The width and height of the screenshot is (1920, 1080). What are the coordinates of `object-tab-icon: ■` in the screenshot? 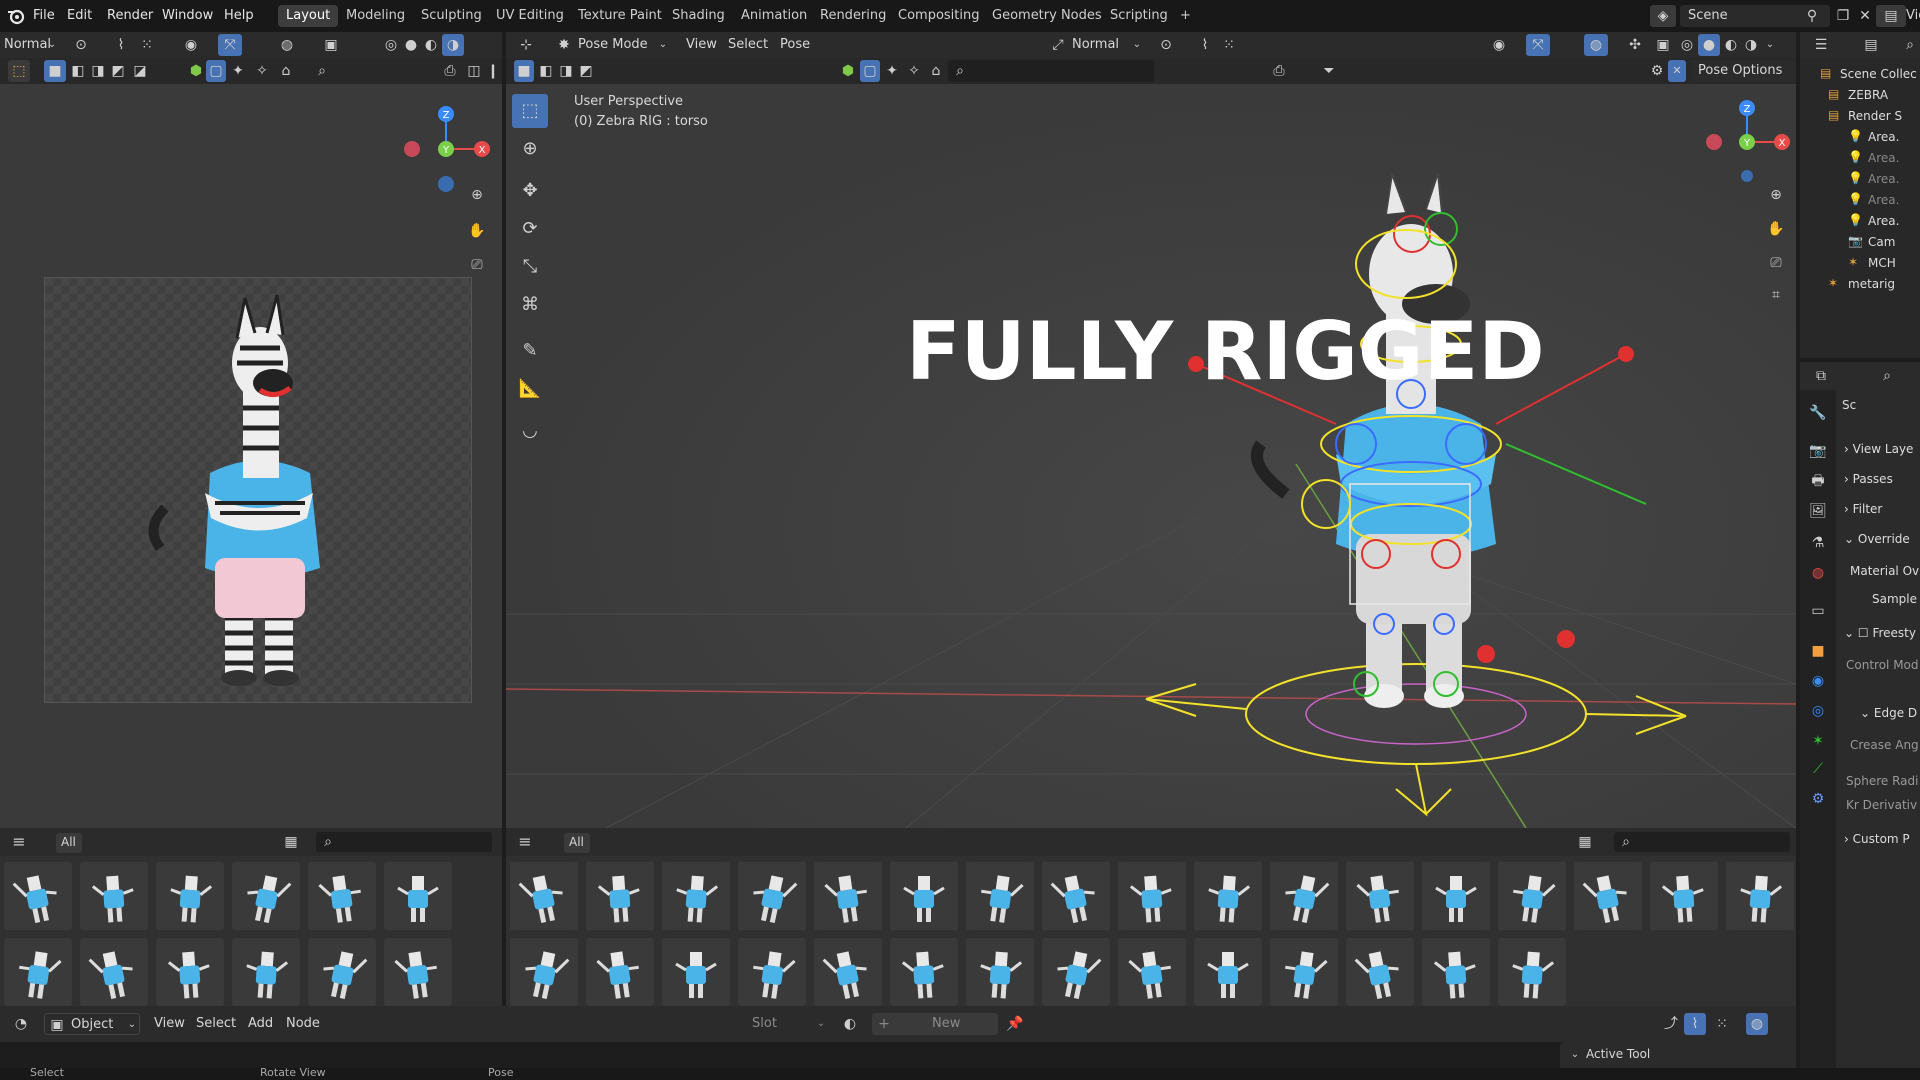 It's located at (1818, 651).